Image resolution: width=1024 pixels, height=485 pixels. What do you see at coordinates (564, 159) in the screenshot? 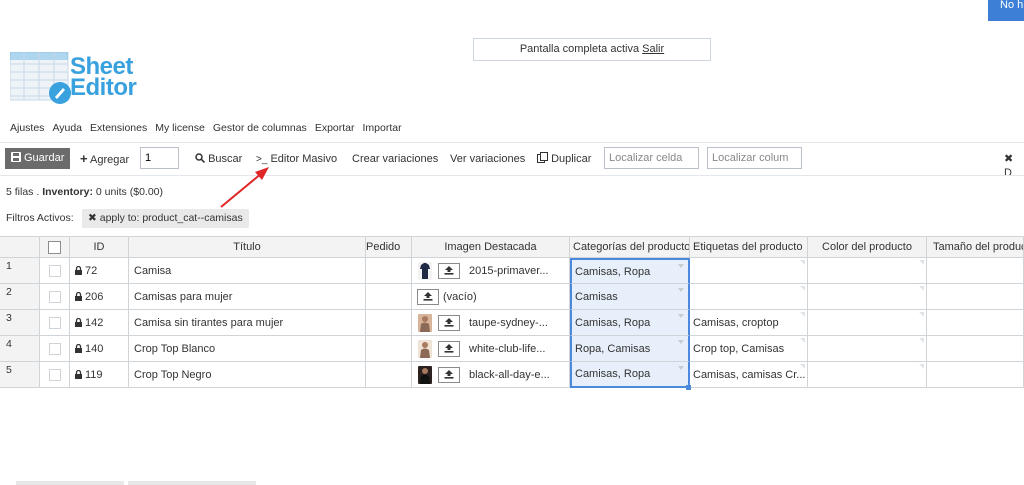
I see `duplicate-button: Duplicar` at bounding box center [564, 159].